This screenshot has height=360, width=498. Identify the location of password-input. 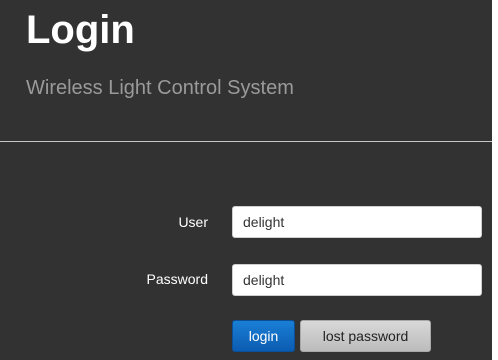
(357, 280).